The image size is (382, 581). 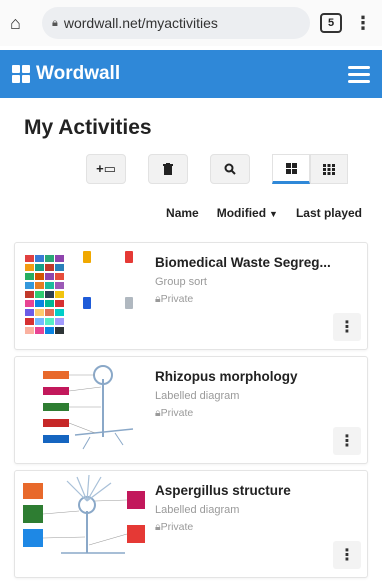 I want to click on search-icon, so click(x=230, y=169).